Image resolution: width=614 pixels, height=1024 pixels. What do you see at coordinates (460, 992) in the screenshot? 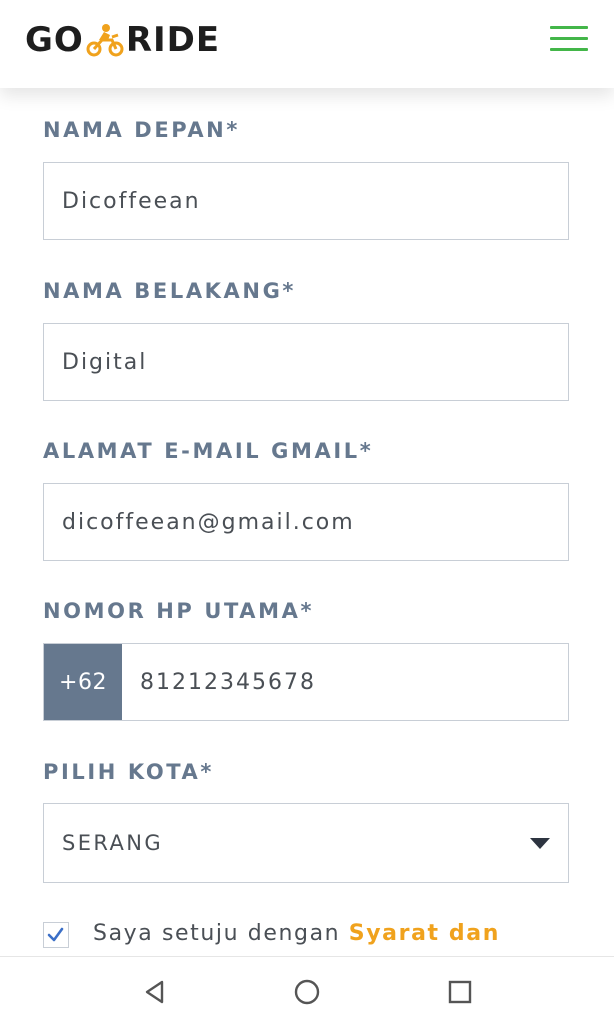
I see `recents-square-icon` at bounding box center [460, 992].